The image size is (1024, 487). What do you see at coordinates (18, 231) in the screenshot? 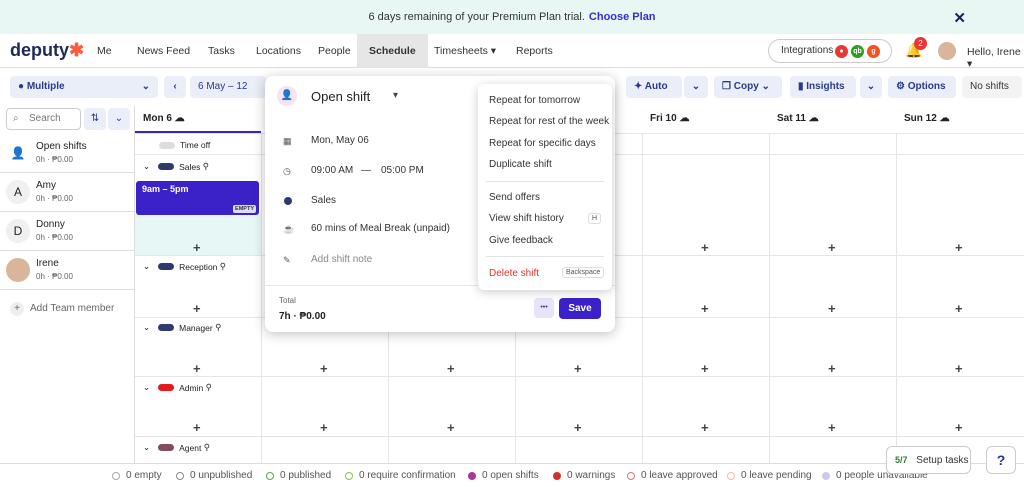
I see `avatar: D` at bounding box center [18, 231].